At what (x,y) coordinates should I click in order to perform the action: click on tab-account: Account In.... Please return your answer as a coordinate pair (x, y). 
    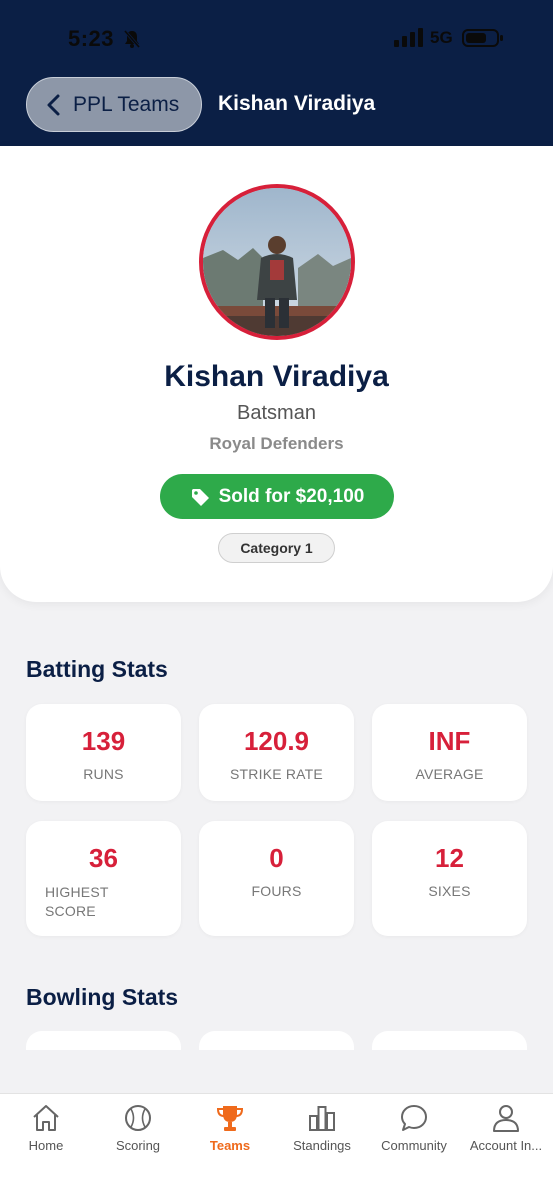
    Looking at the image, I should click on (506, 1132).